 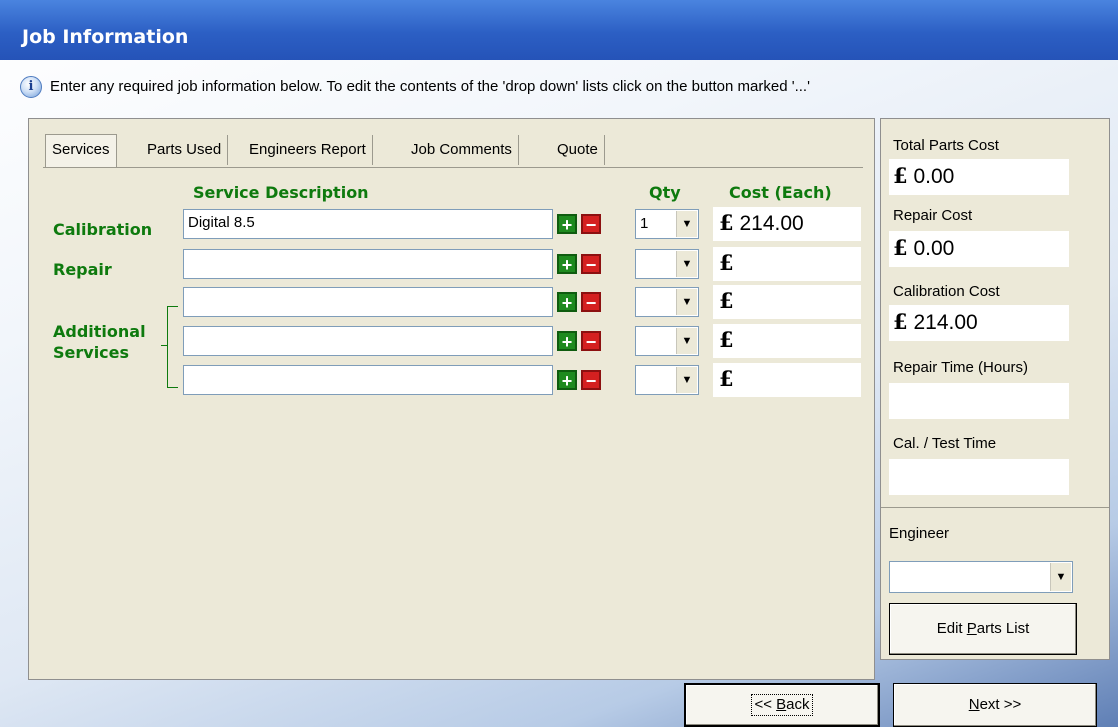 I want to click on back-prefix: <<, so click(x=765, y=704).